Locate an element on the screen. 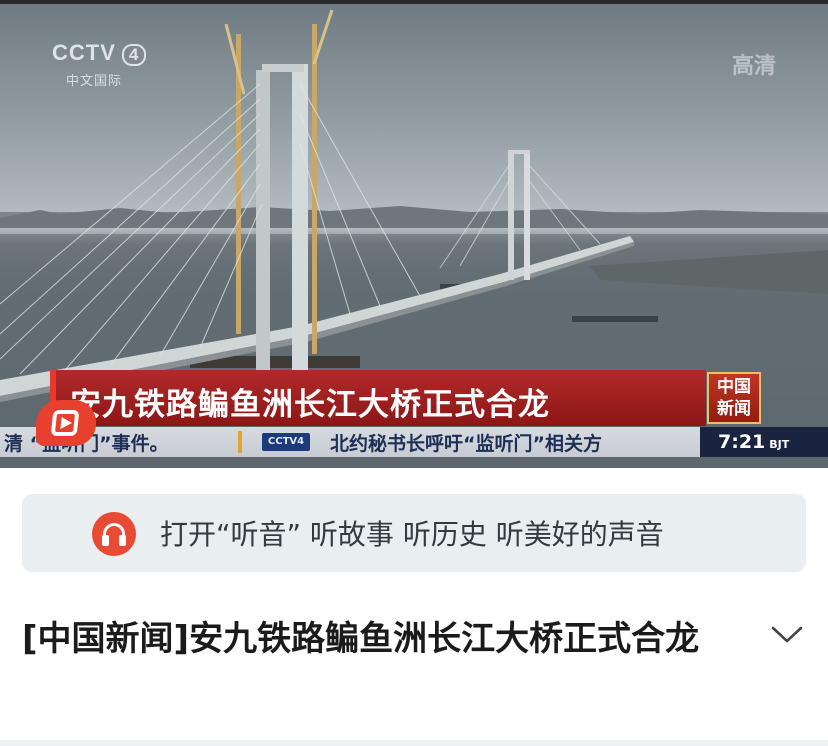  bottom-divider is located at coordinates (414, 743).